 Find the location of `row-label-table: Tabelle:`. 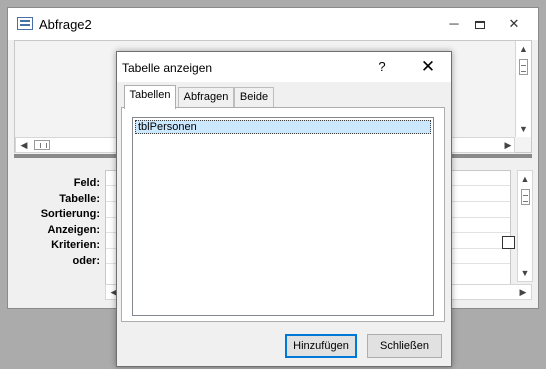

row-label-table: Tabelle: is located at coordinates (79, 198).